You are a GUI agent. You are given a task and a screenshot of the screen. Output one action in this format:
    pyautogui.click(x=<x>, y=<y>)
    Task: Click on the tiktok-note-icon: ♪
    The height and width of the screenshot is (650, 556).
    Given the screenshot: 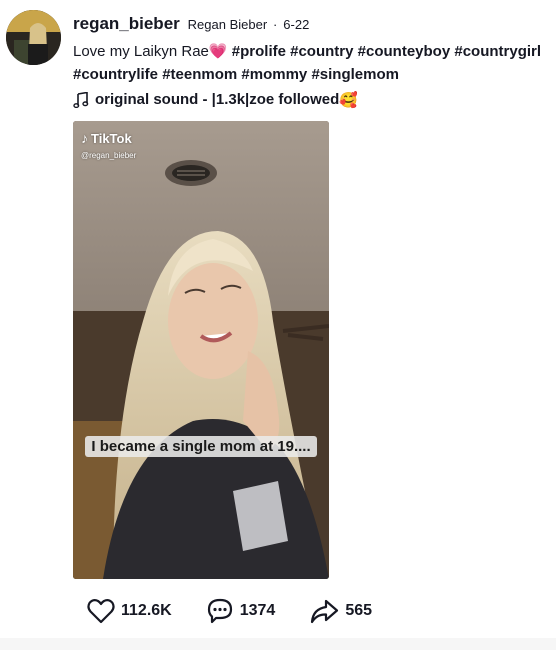 What is the action you would take?
    pyautogui.click(x=84, y=138)
    